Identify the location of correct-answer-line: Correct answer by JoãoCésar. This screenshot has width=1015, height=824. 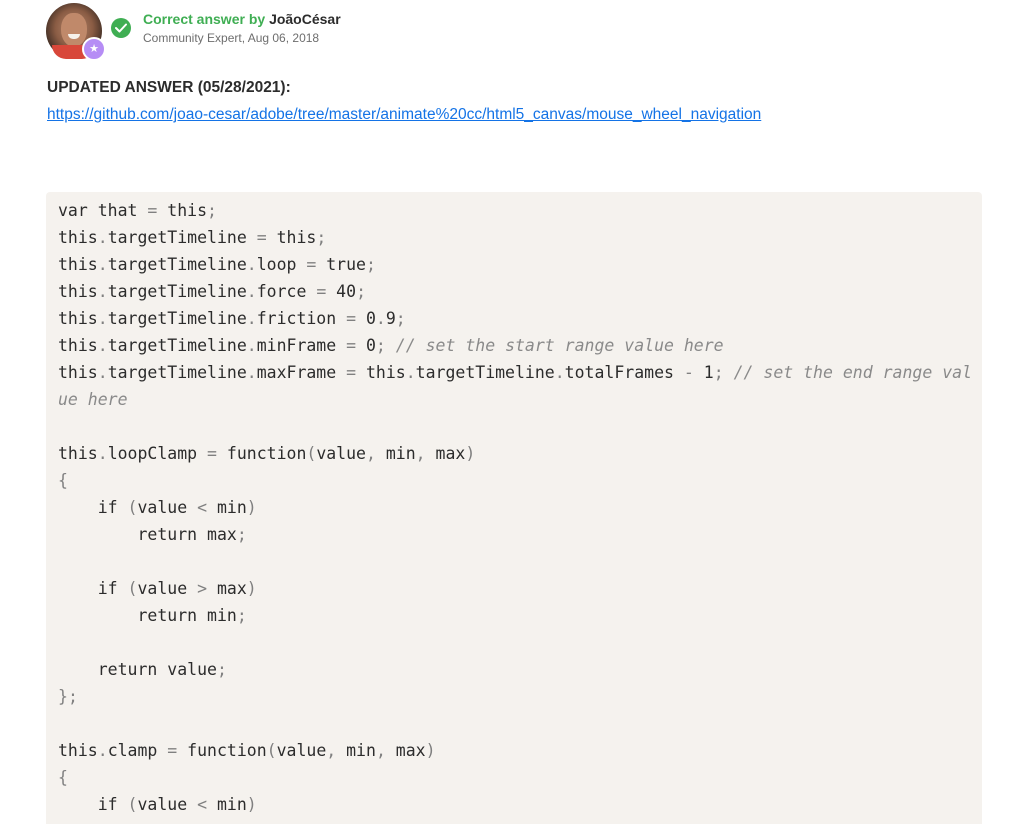
(242, 19).